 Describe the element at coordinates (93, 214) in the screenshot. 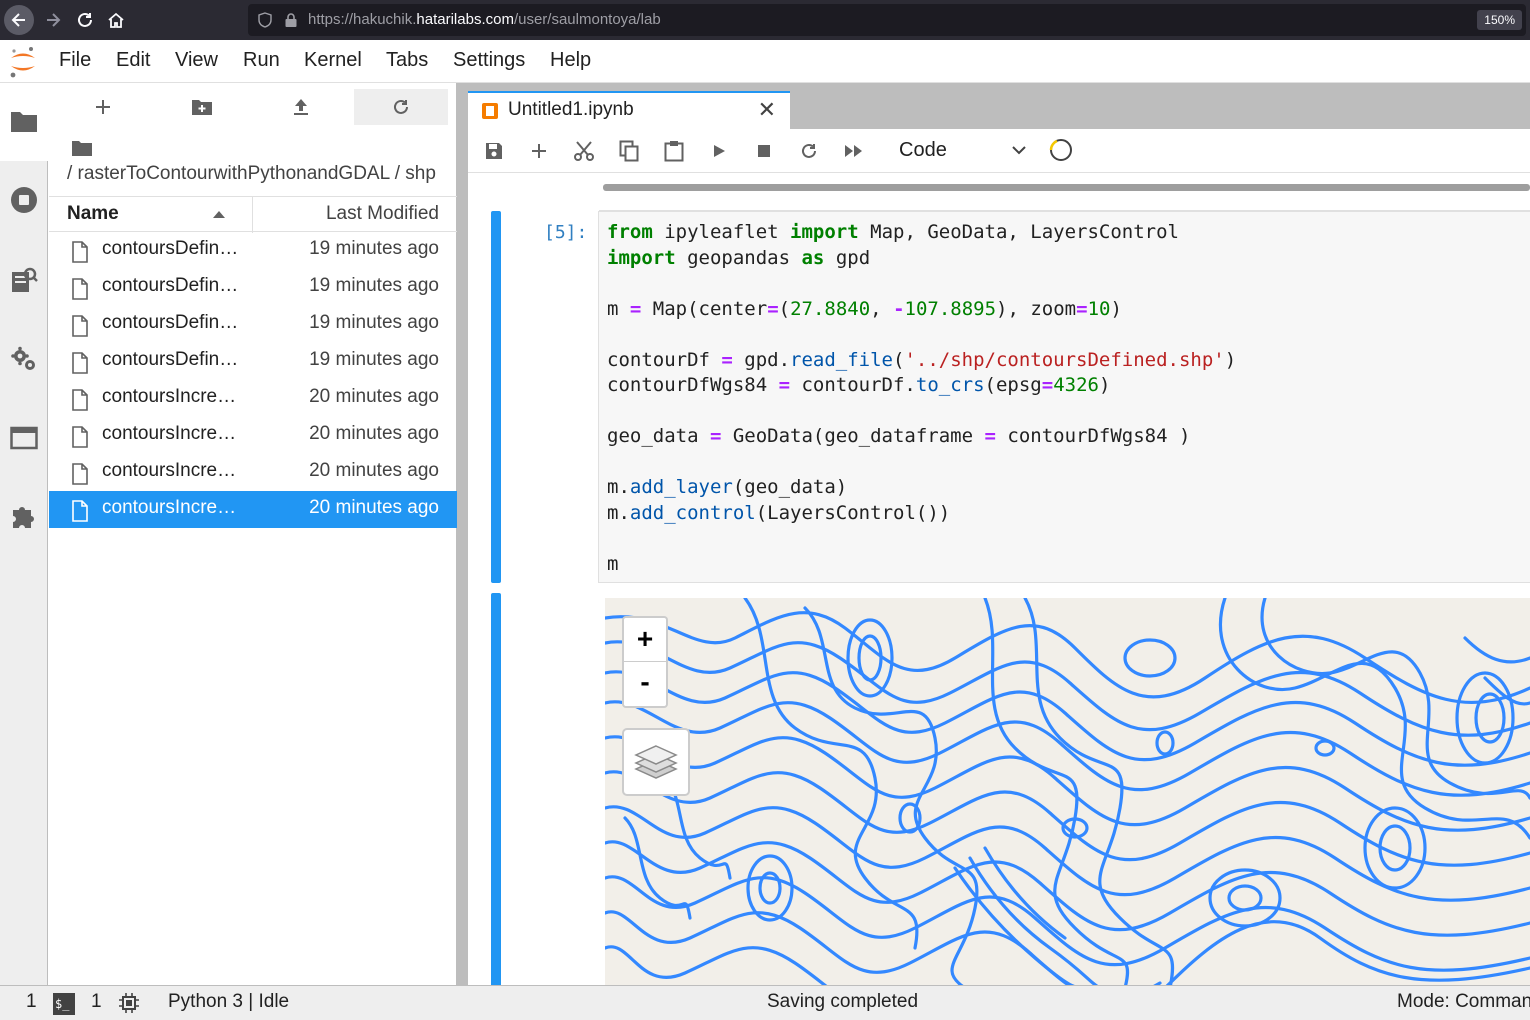

I see `column-header-name: Name` at that location.